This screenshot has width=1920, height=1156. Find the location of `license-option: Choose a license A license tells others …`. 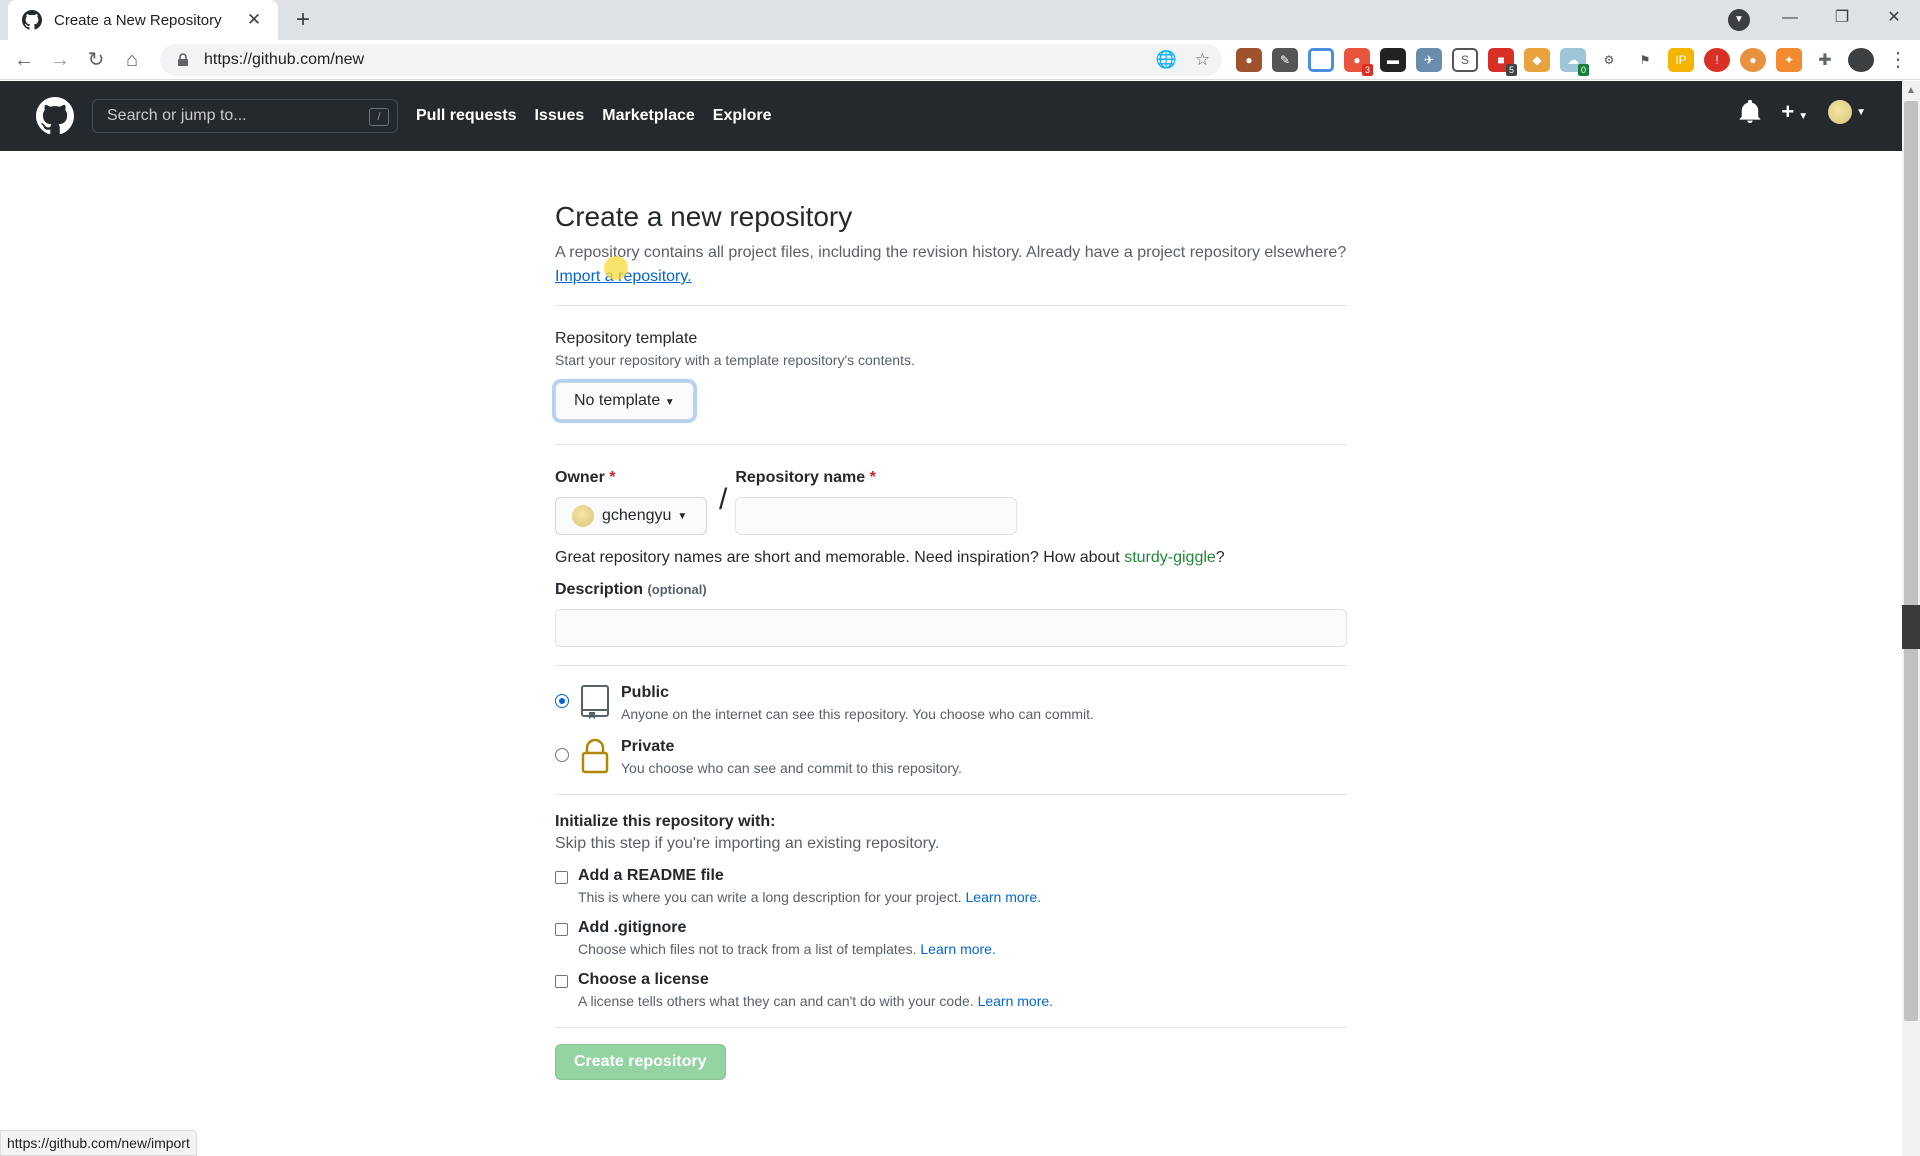

license-option: Choose a license A license tells others … is located at coordinates (951, 990).